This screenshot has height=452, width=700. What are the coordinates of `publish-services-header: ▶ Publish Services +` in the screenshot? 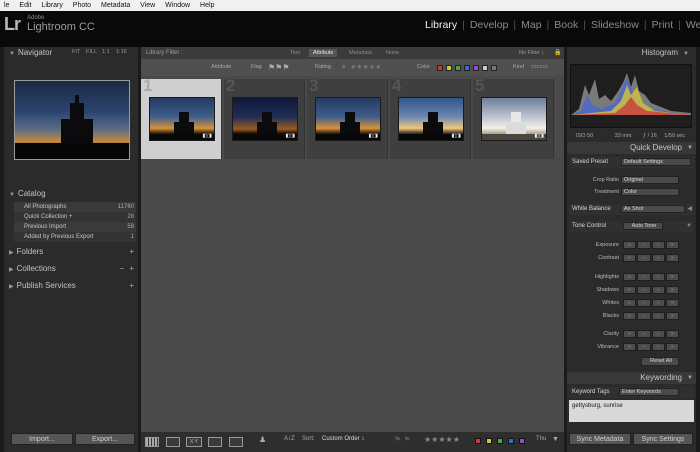 It's located at (71, 285).